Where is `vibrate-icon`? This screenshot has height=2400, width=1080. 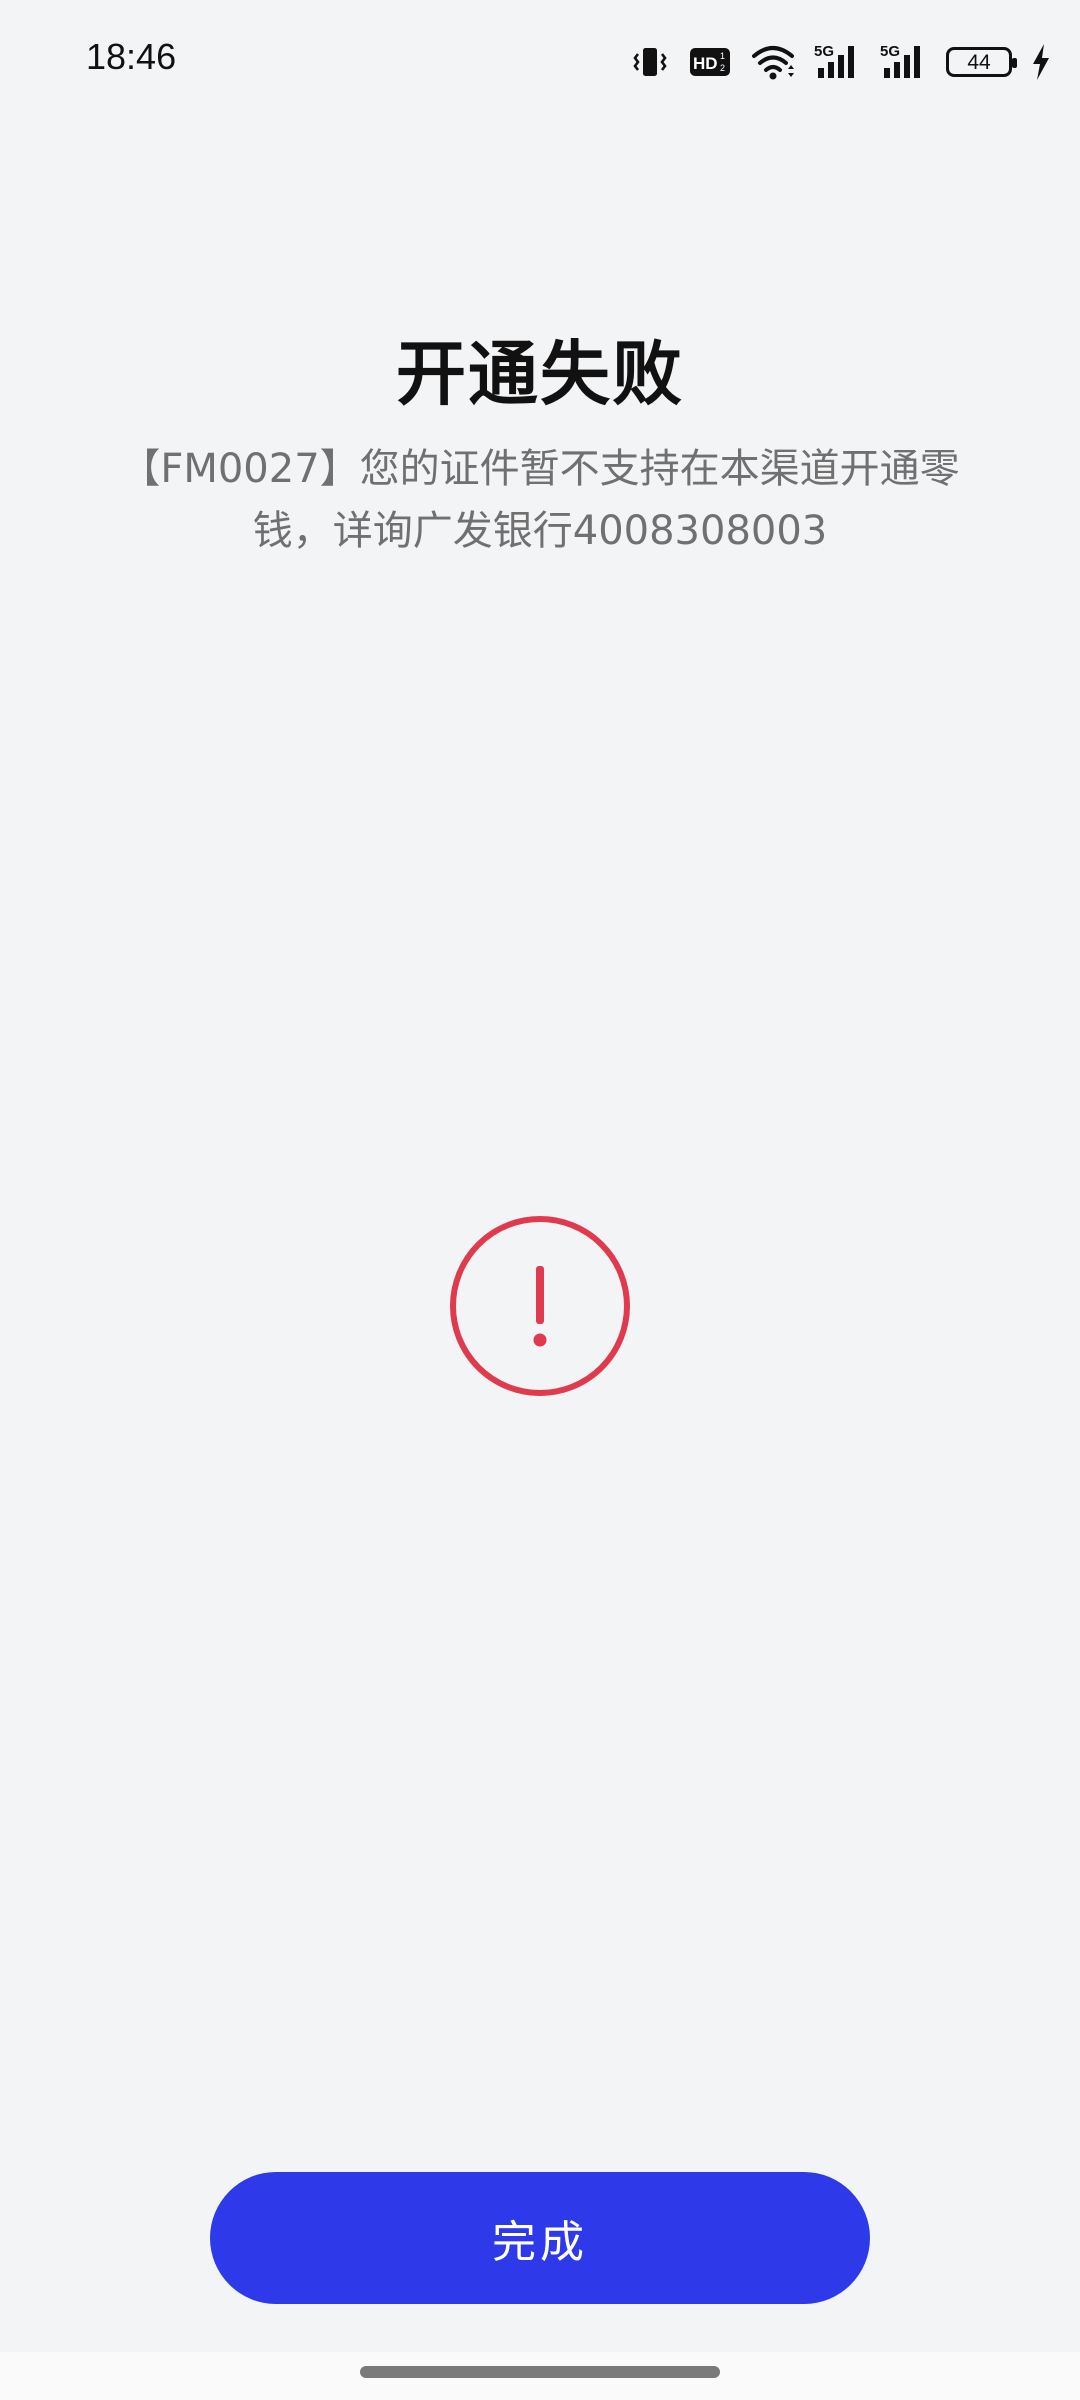
vibrate-icon is located at coordinates (650, 62).